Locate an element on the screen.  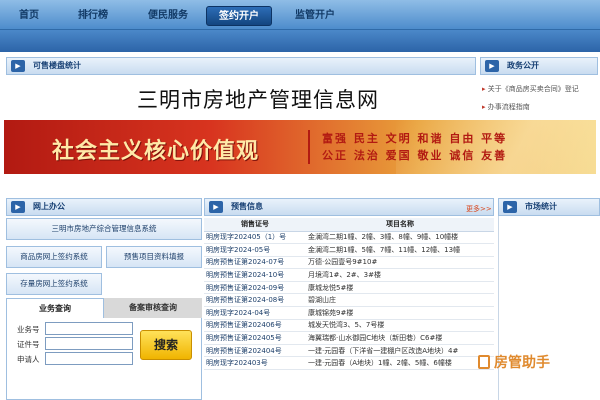
table-row: 明房预售证第202405号 海翼瑞都·山水御园C地块（新田巷）C6#楼 is located at coordinates (349, 338).